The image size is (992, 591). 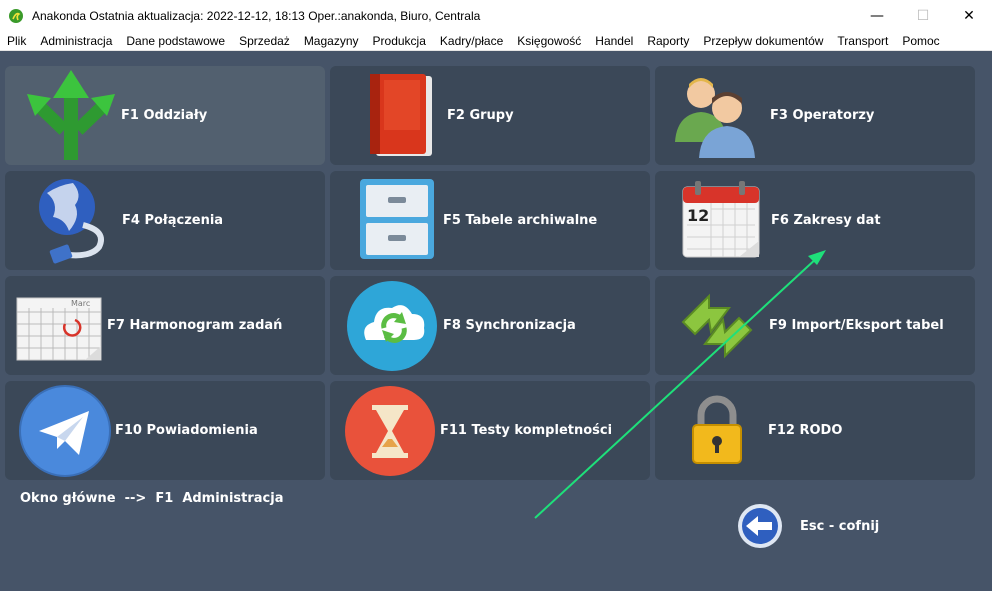 I want to click on menu-administracja: Administracja, so click(x=76, y=41).